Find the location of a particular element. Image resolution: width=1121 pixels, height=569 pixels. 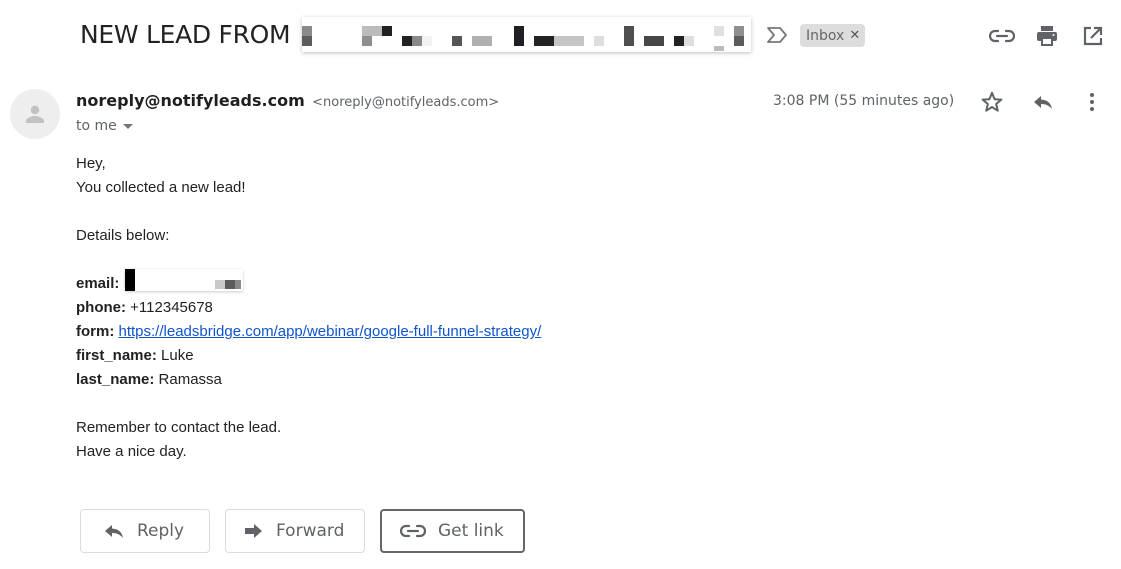

person-icon is located at coordinates (35, 114).